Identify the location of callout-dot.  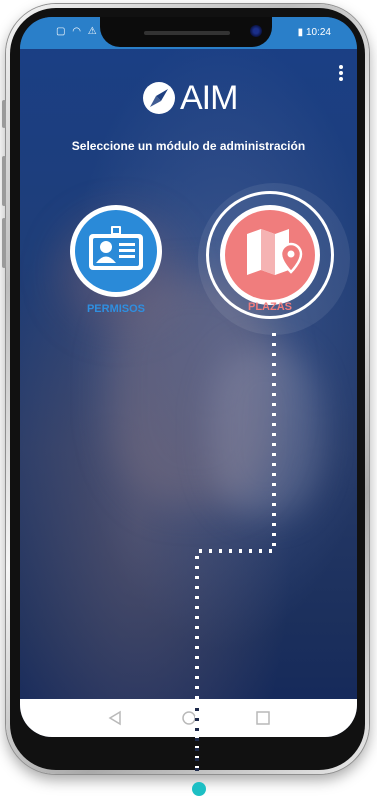
(199, 789).